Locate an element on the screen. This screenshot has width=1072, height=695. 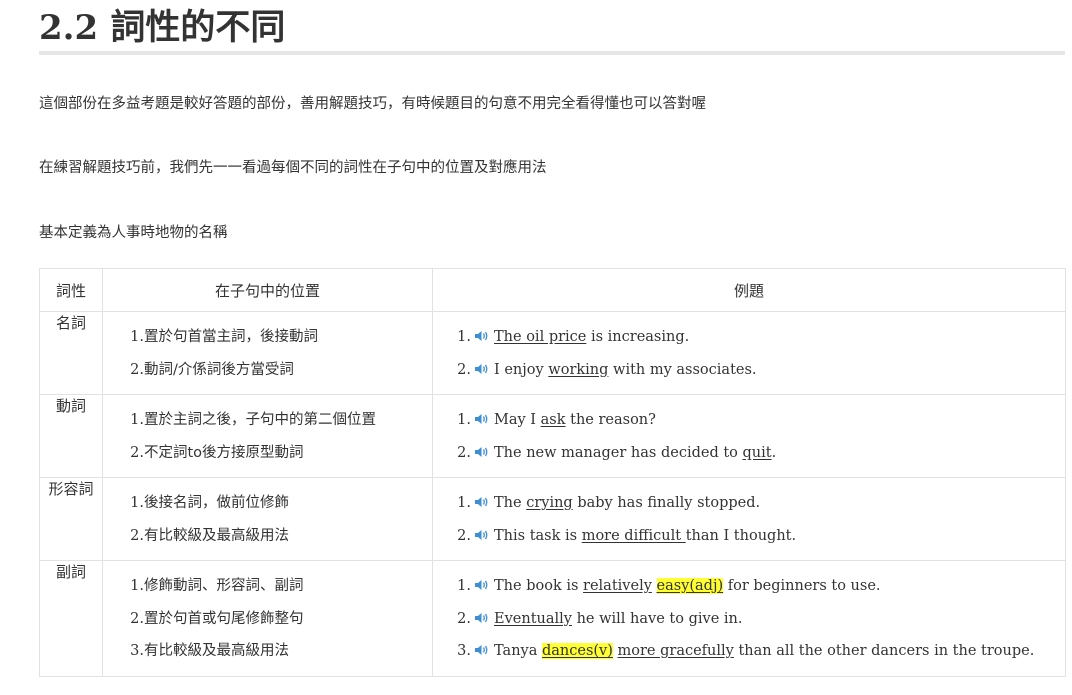
list-item: 2. 動詞/介係詞後方當受詞 is located at coordinates (267, 370).